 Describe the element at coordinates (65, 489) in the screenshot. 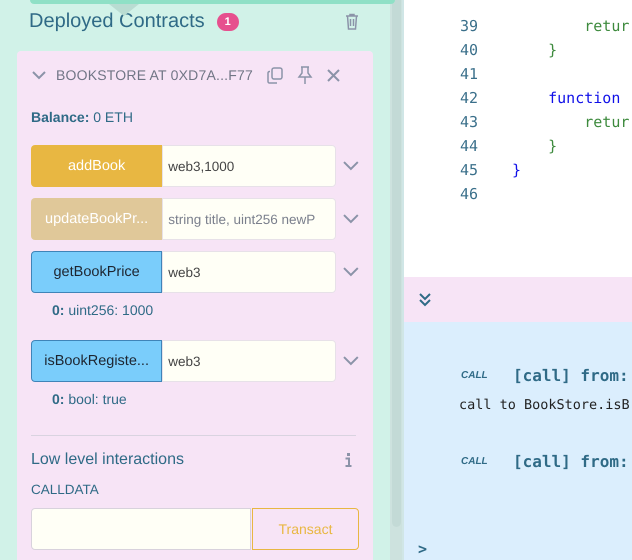

I see `calldata-label: CALLDATA` at that location.